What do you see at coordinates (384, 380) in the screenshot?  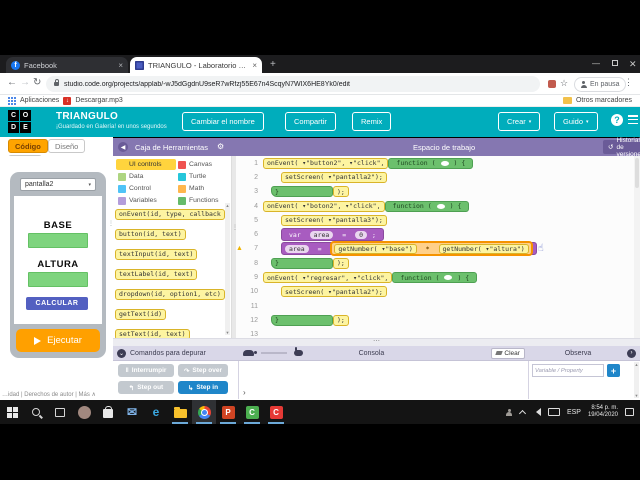 I see `console-panel: ›` at bounding box center [384, 380].